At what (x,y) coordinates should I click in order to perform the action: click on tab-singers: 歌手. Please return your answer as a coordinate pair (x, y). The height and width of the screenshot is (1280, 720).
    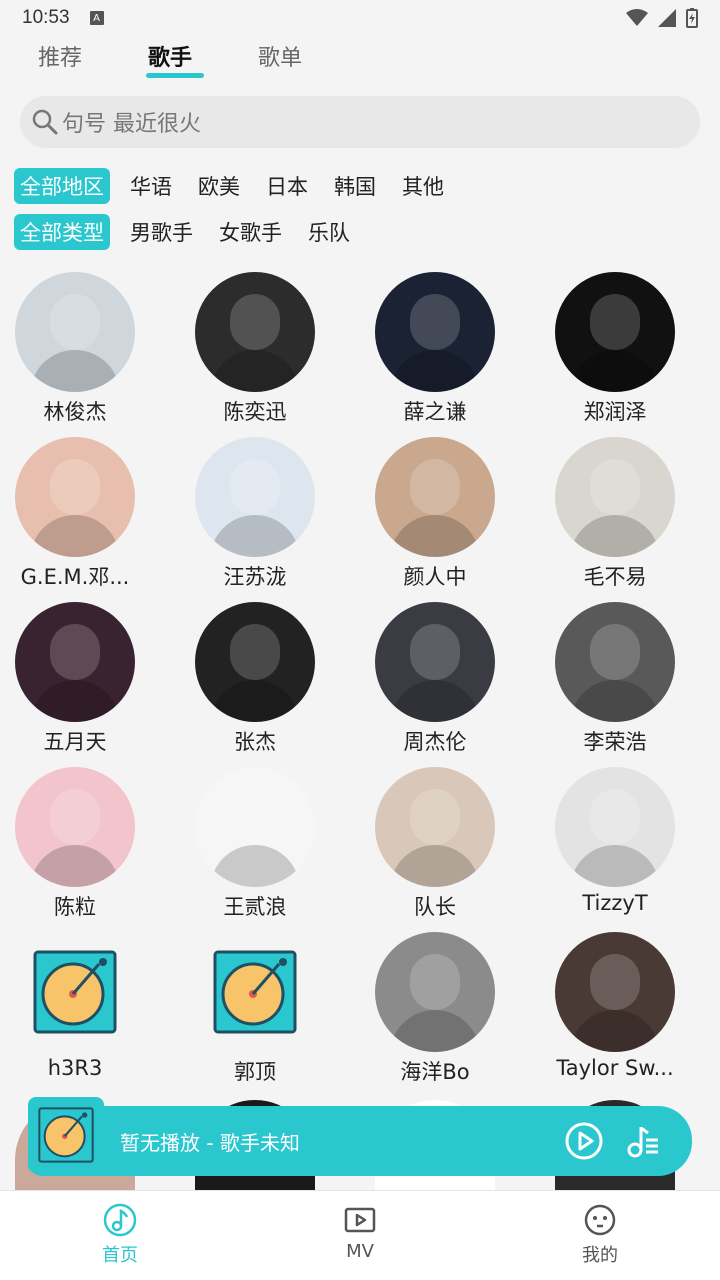
    Looking at the image, I should click on (202, 62).